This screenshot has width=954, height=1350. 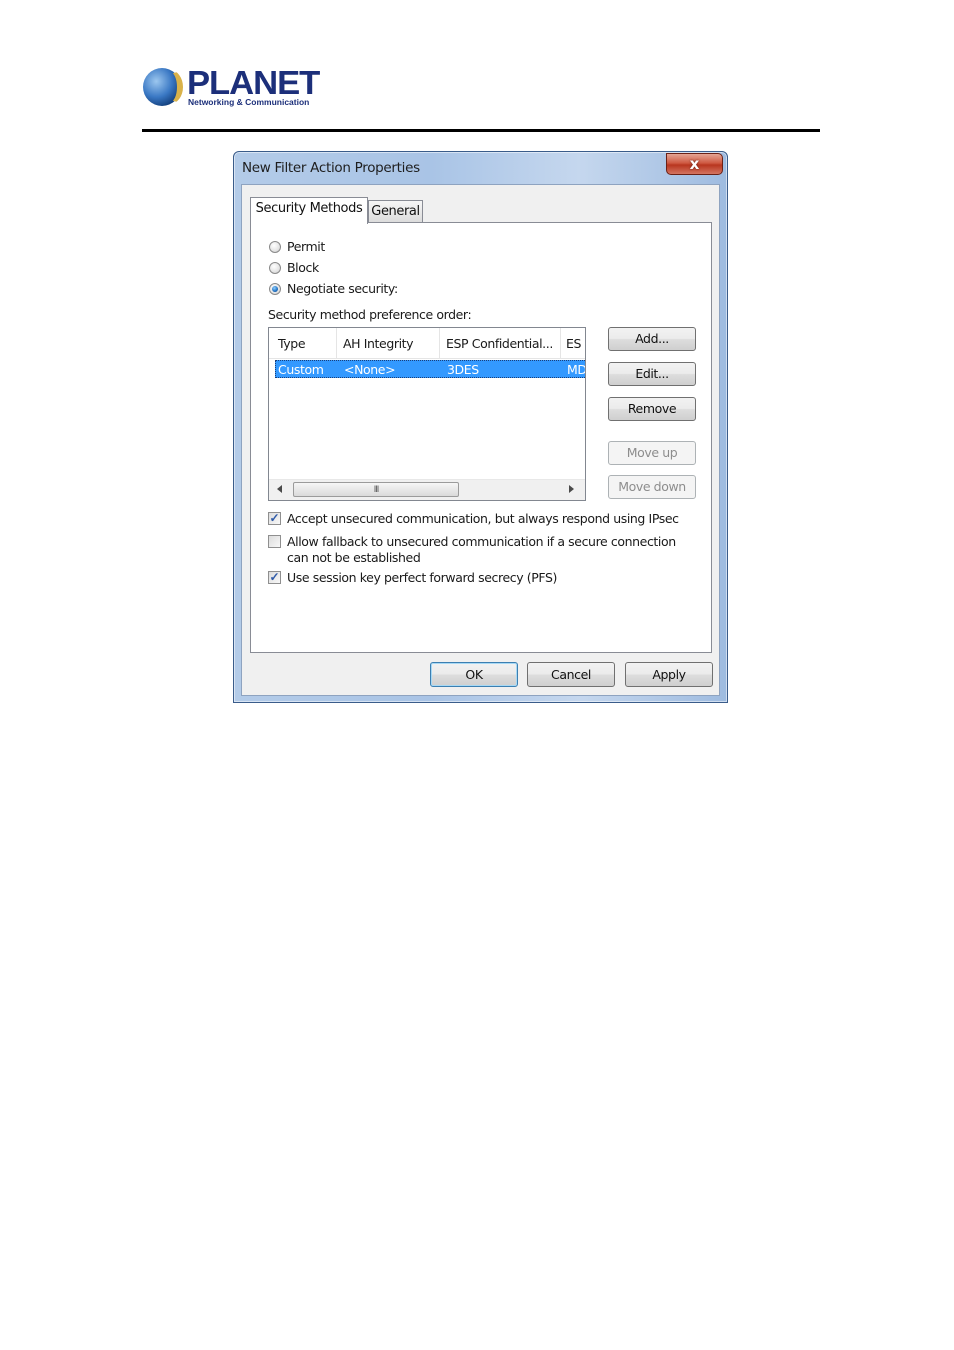 I want to click on close-icon: x, so click(x=694, y=164).